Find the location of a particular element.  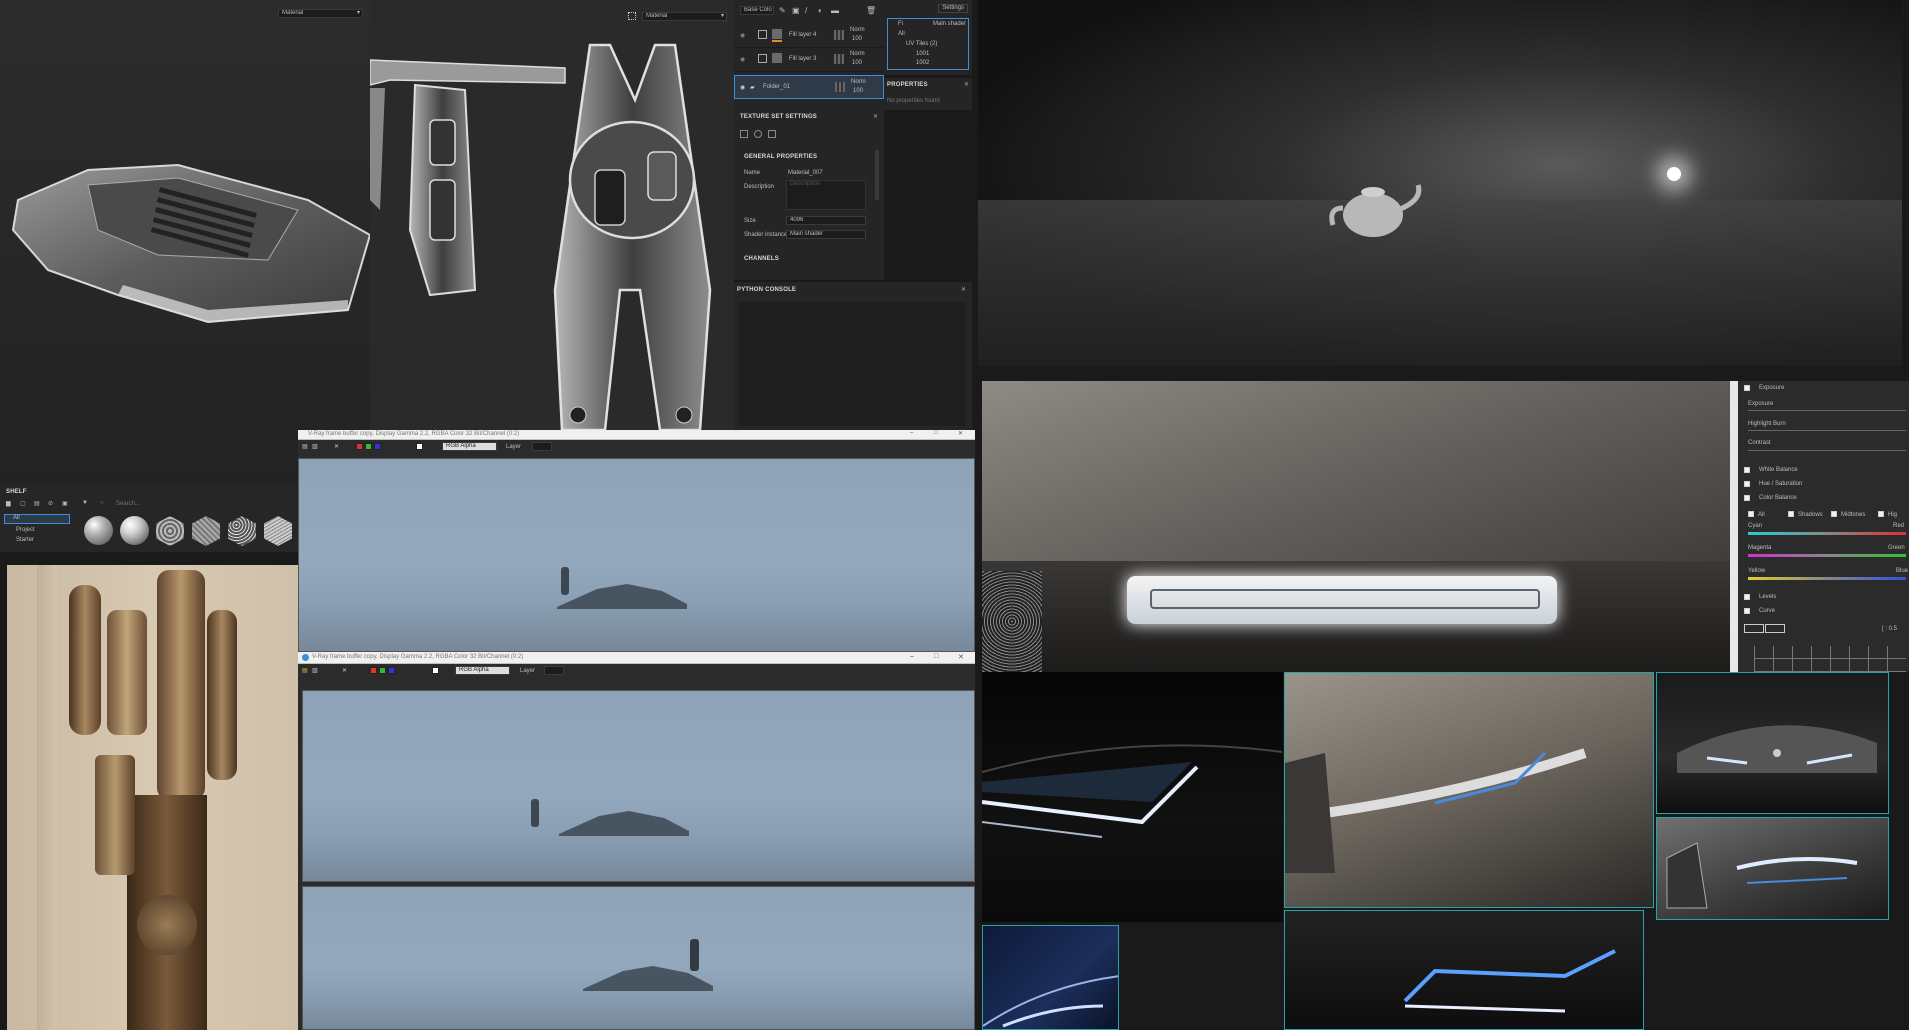

outliner-item-1001: 1001 is located at coordinates (922, 54).